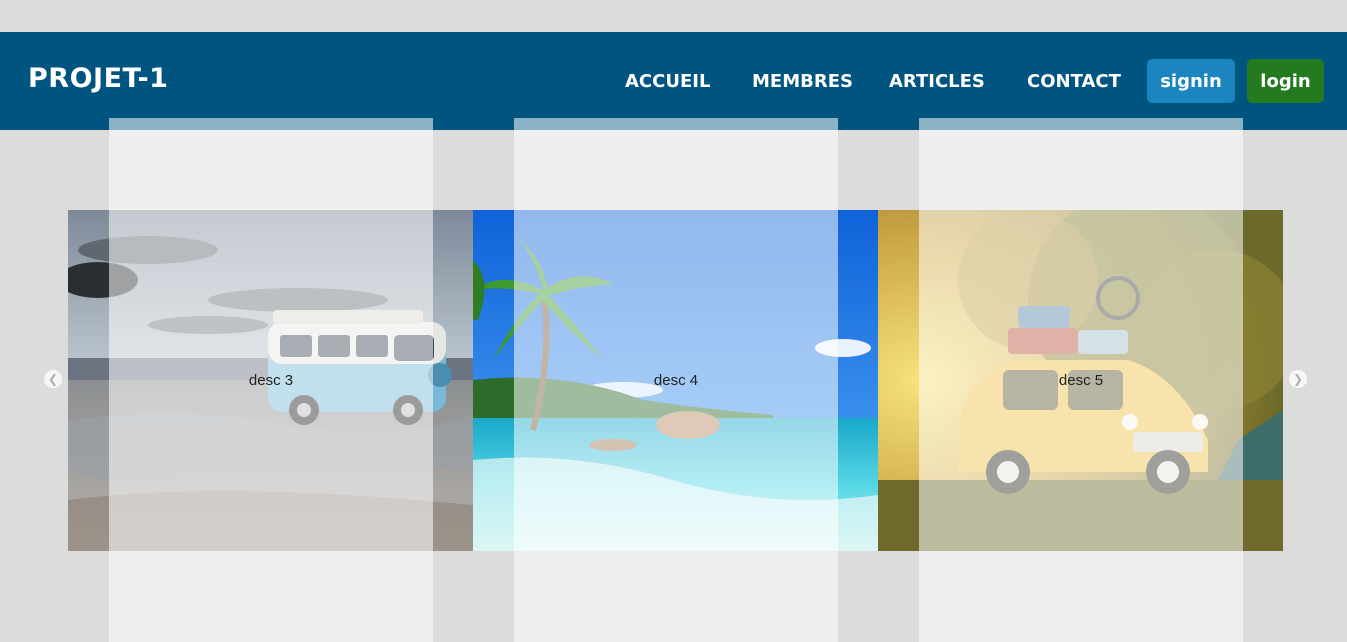 The image size is (1347, 642). What do you see at coordinates (667, 82) in the screenshot?
I see `nav-link-accueil: ACCUEIL` at bounding box center [667, 82].